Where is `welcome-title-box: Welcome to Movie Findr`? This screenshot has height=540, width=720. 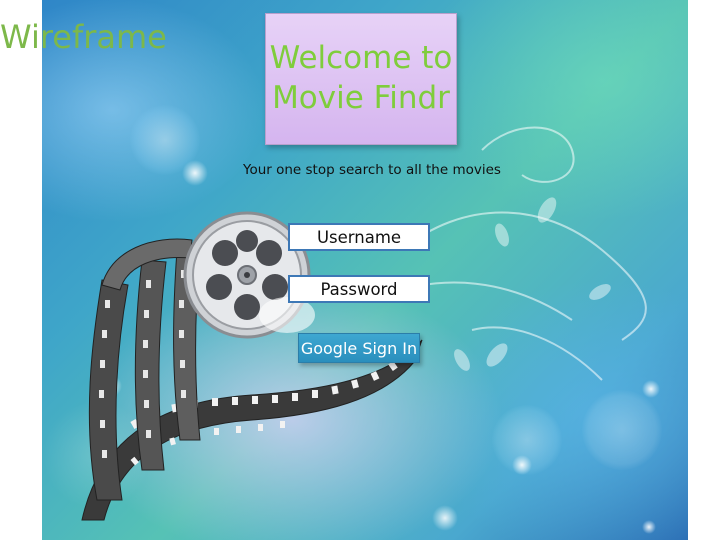 welcome-title-box: Welcome to Movie Findr is located at coordinates (361, 79).